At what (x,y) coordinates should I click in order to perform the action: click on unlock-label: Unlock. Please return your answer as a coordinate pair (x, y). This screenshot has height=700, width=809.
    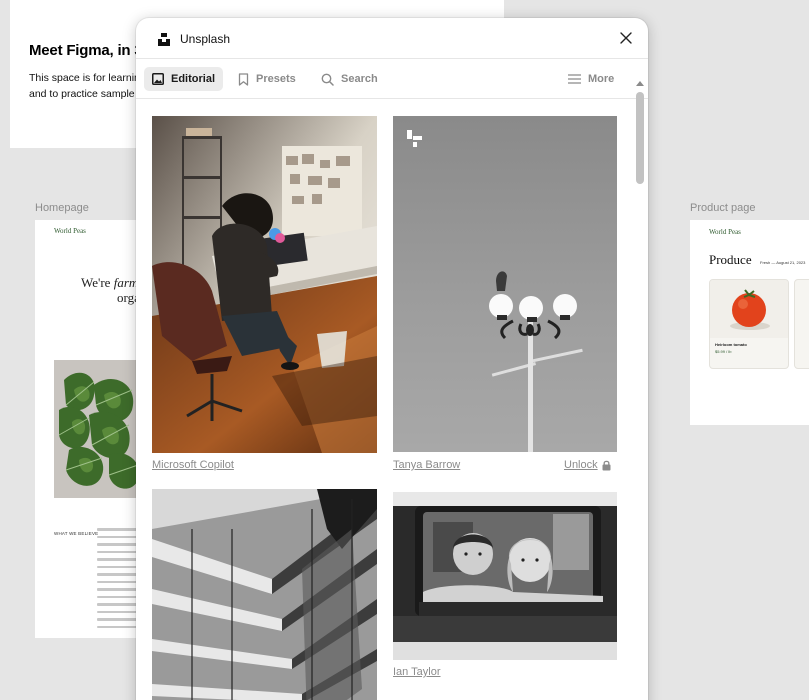
    Looking at the image, I should click on (581, 465).